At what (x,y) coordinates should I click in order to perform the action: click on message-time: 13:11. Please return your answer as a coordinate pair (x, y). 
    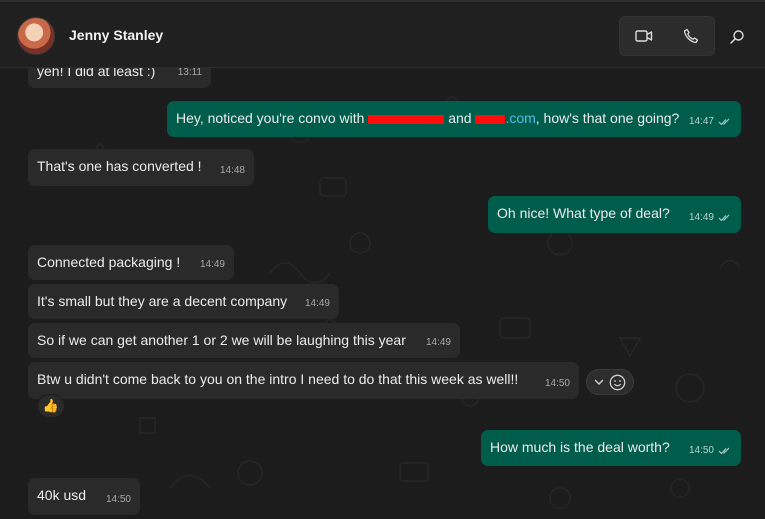
    Looking at the image, I should click on (189, 73).